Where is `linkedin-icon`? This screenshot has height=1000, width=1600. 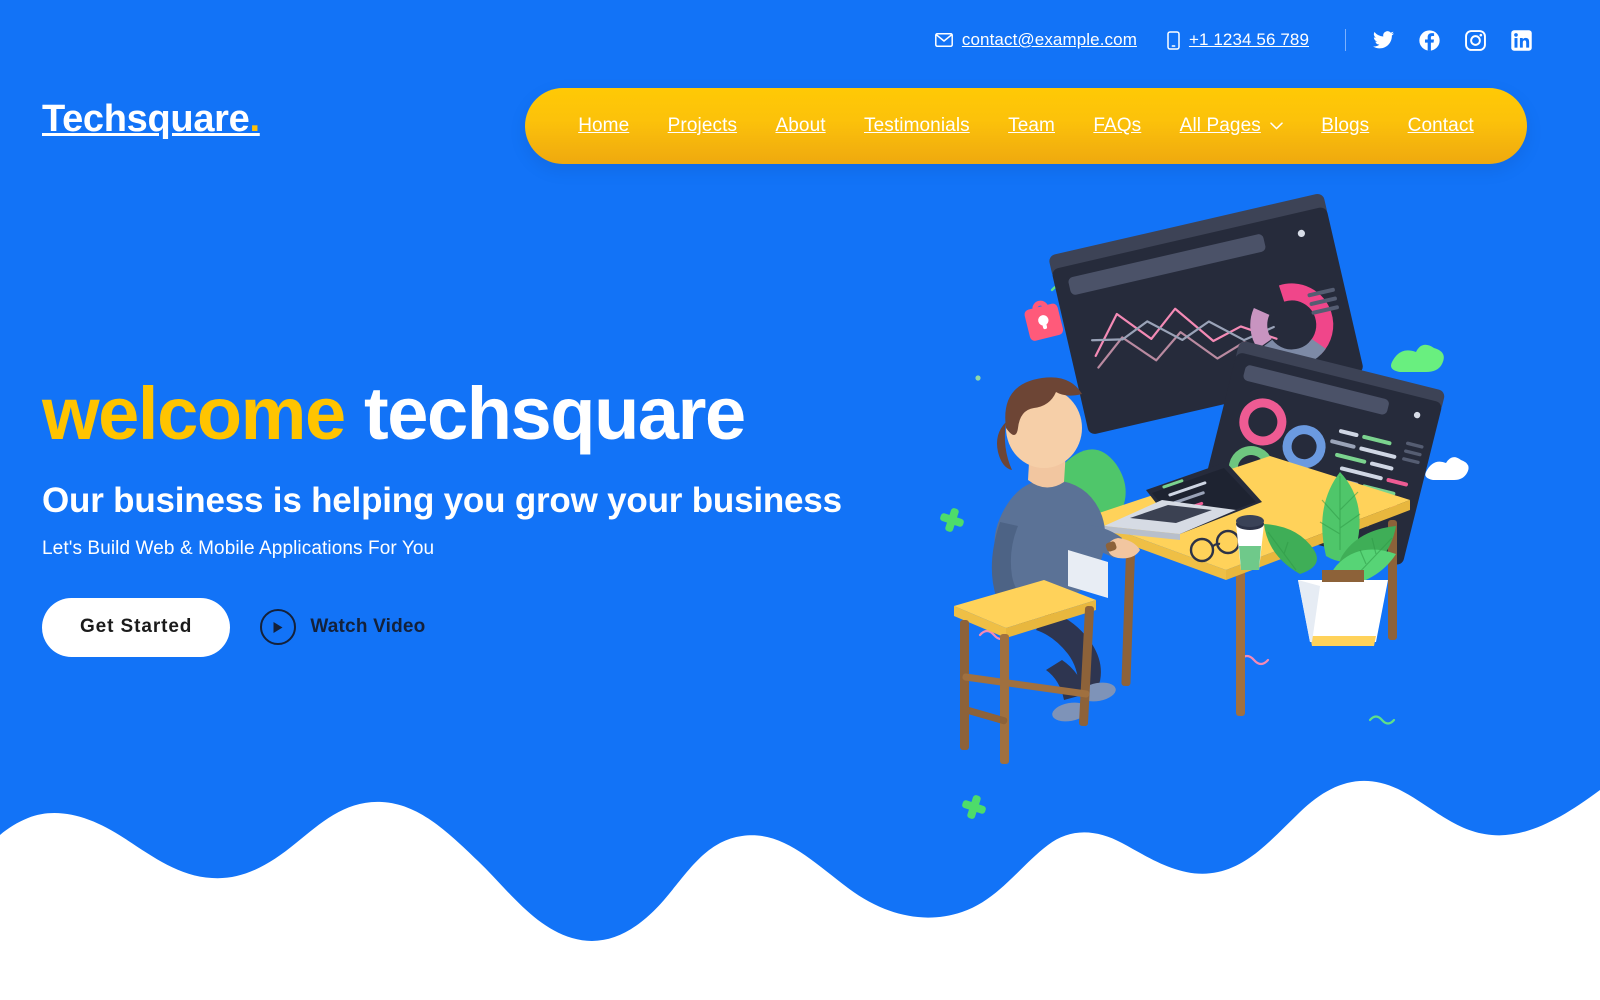 linkedin-icon is located at coordinates (1521, 40).